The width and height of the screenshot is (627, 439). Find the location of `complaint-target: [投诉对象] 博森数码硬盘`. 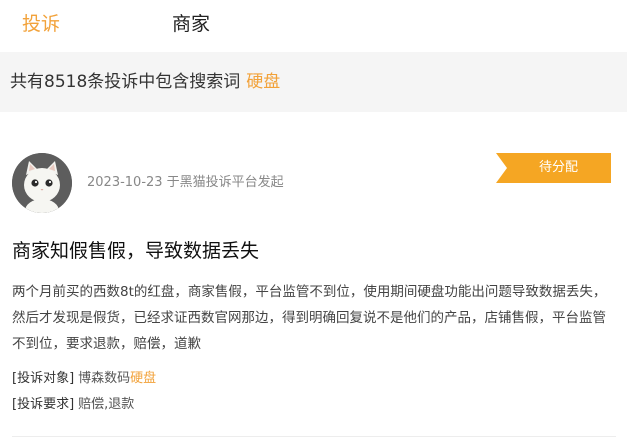

complaint-target: [投诉对象] 博森数码硬盘 is located at coordinates (84, 379).